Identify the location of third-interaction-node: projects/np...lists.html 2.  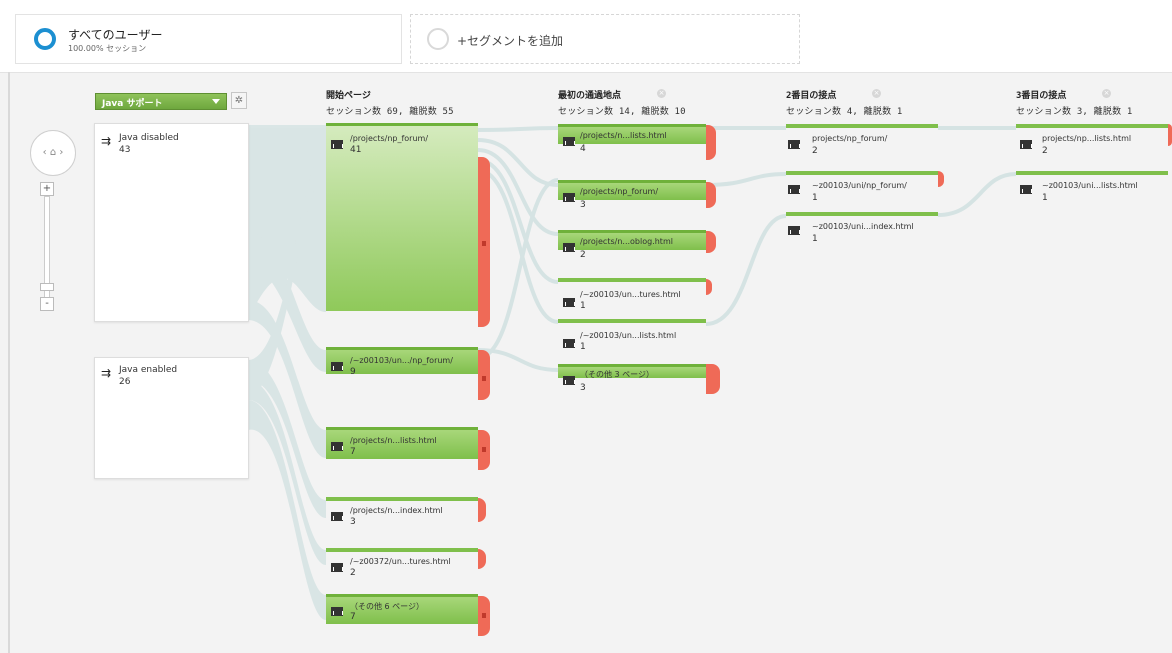
(1092, 140).